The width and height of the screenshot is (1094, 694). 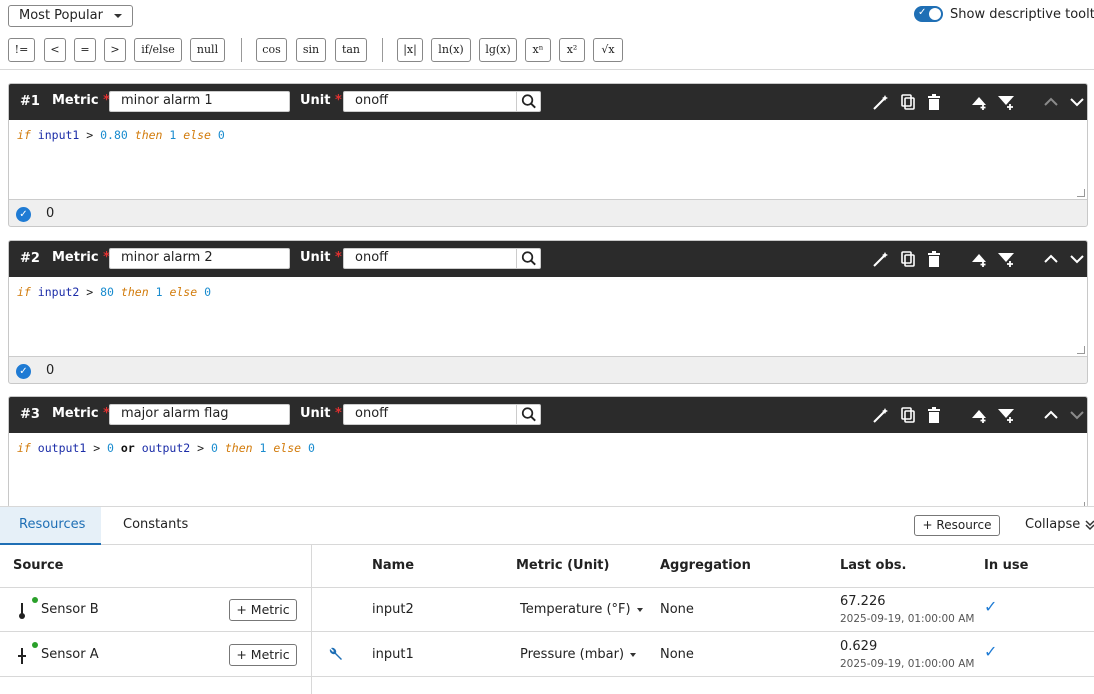 I want to click on source-name: Sensor A, so click(x=70, y=654).